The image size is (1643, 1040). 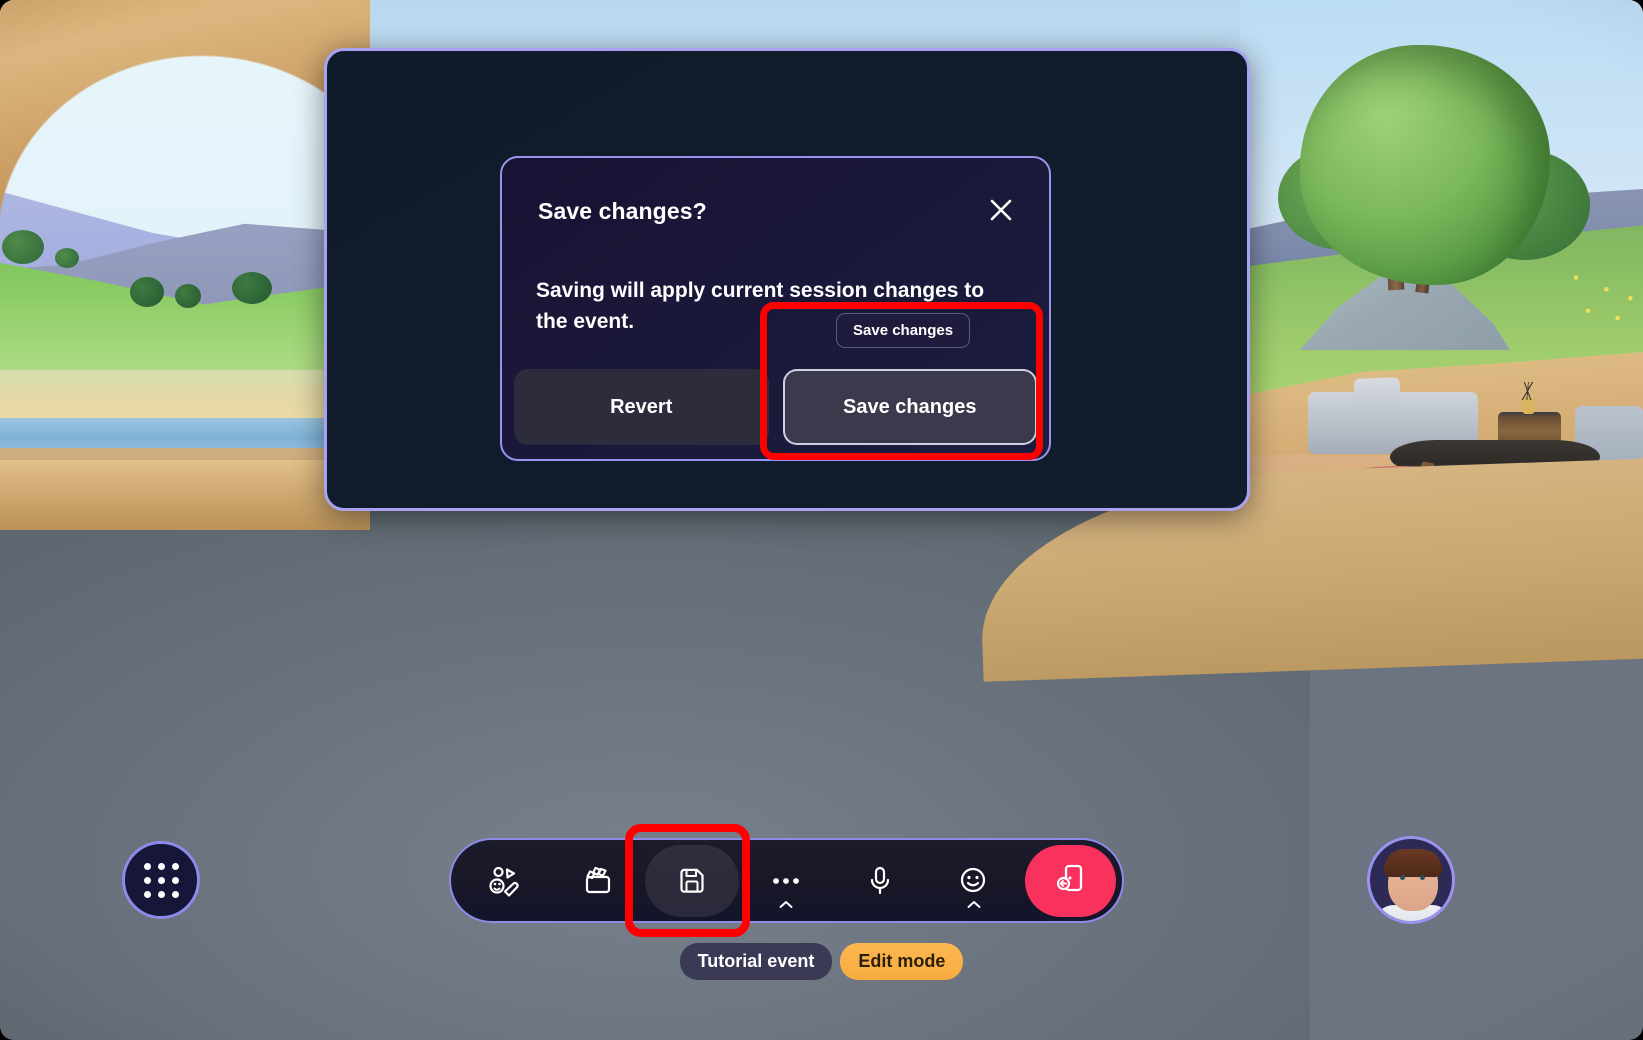 What do you see at coordinates (1600, 300) in the screenshot?
I see `wildflowers` at bounding box center [1600, 300].